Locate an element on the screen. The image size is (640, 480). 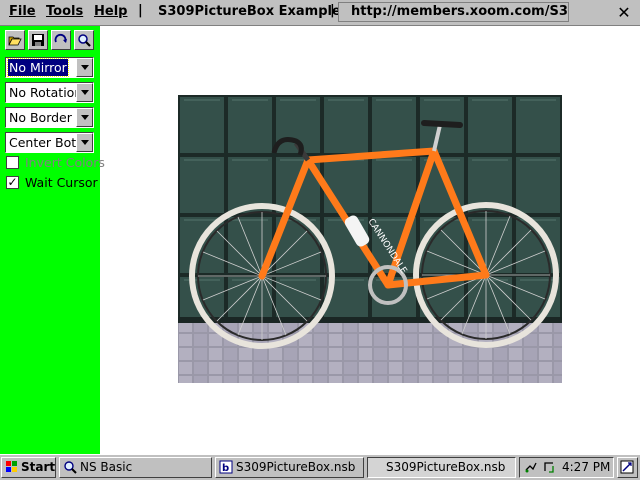
sync-icon is located at coordinates (549, 467).